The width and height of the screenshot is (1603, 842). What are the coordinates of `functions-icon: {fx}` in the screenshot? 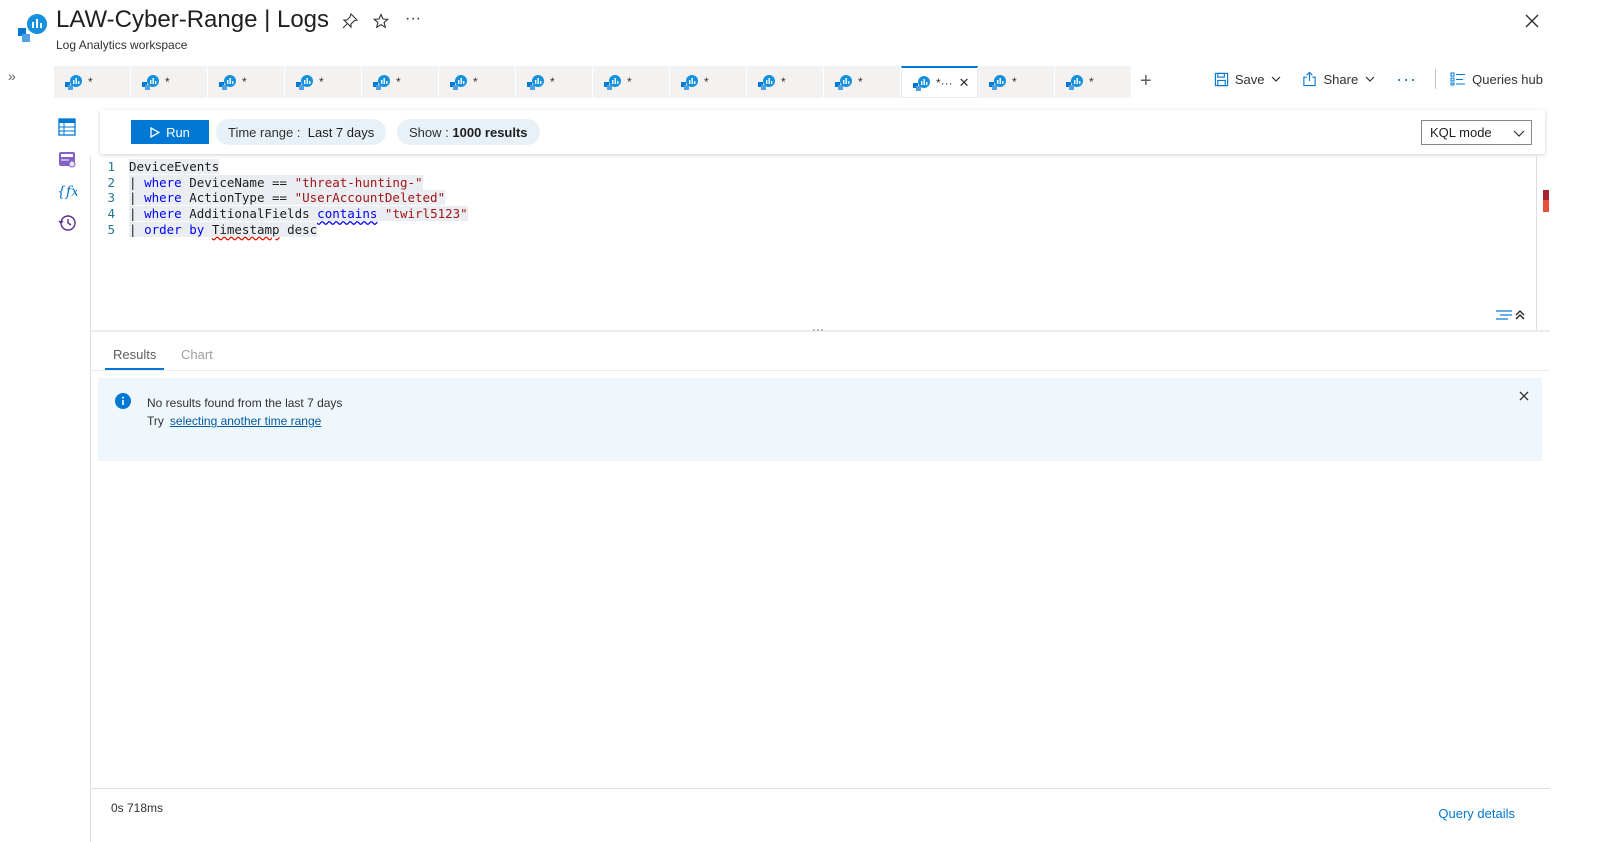 It's located at (67, 191).